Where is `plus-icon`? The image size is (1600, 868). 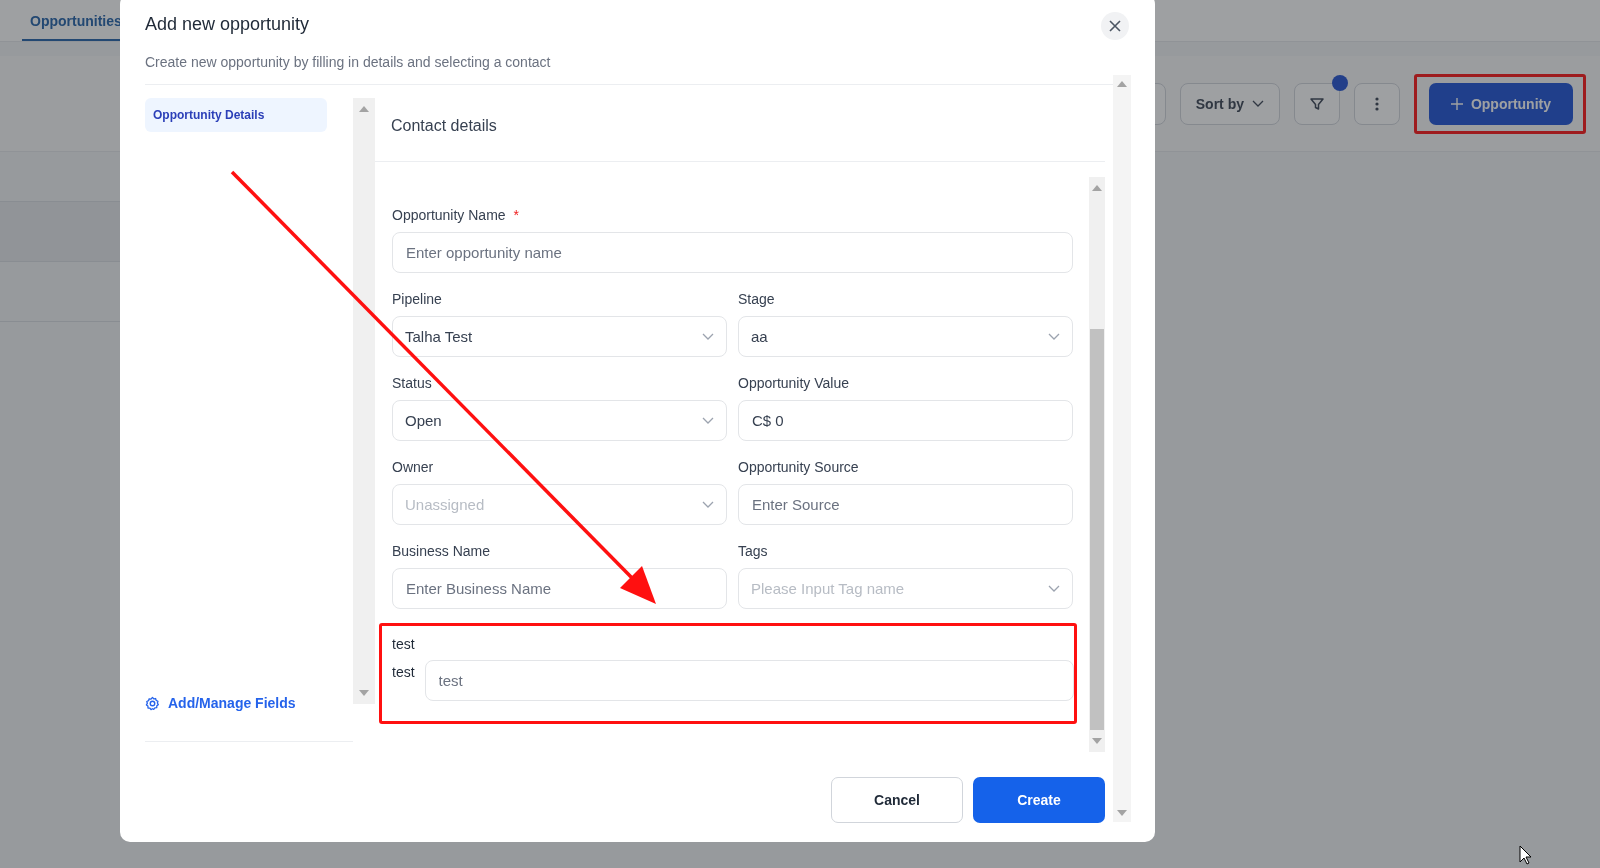
plus-icon is located at coordinates (1456, 103).